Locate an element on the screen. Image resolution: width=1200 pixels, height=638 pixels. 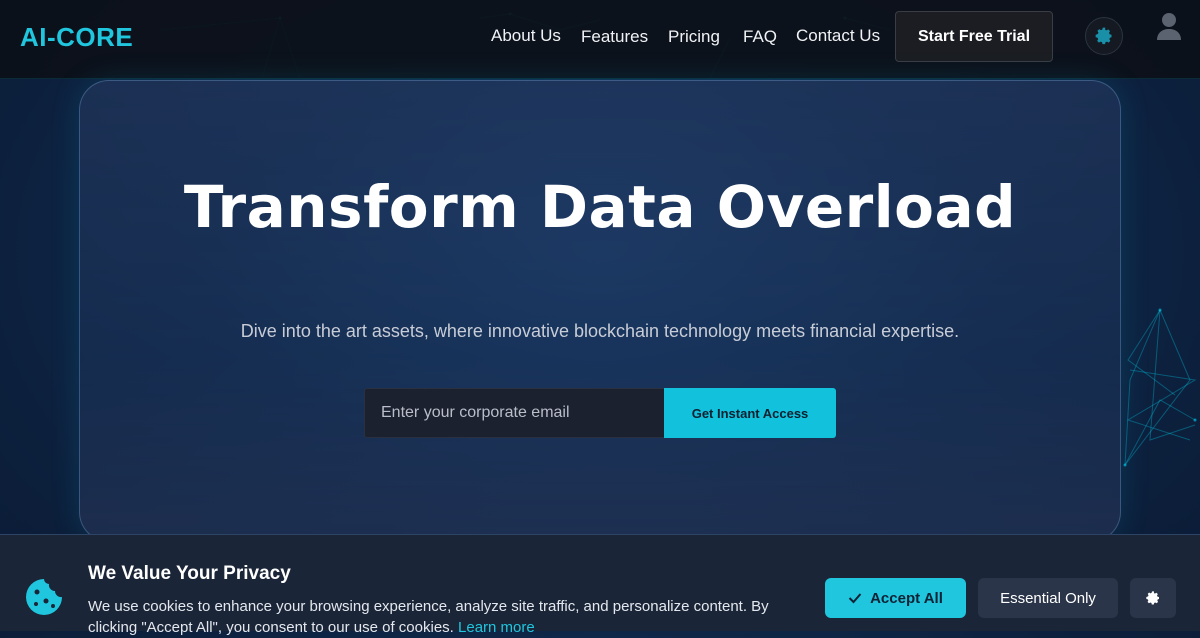
accept-all-button: Accept All is located at coordinates (895, 598).